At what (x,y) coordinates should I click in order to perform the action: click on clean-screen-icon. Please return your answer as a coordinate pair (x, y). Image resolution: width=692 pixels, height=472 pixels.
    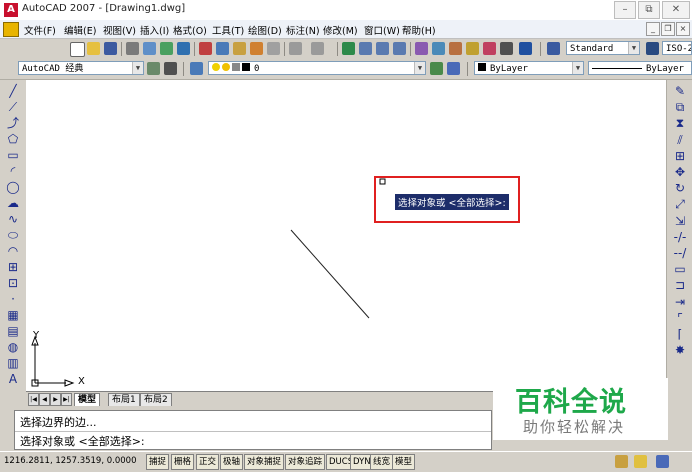
    Looking at the image, I should click on (662, 461).